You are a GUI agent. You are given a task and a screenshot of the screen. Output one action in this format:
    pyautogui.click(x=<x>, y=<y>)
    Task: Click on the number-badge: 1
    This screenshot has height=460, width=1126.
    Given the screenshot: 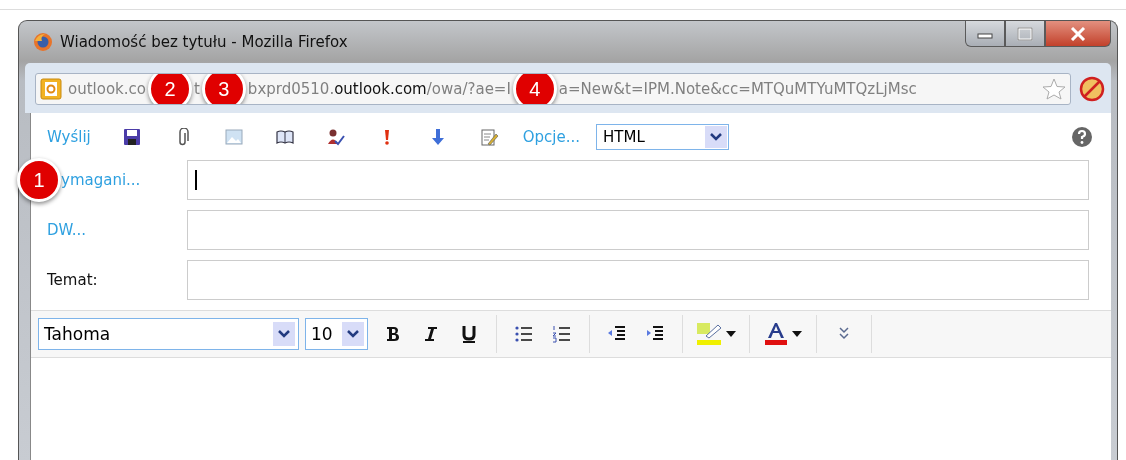 What is the action you would take?
    pyautogui.click(x=39, y=180)
    